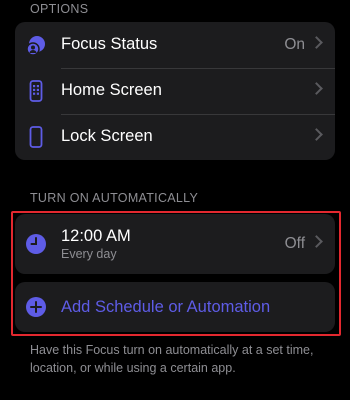 The height and width of the screenshot is (400, 350). I want to click on home-screen-icon, so click(36, 91).